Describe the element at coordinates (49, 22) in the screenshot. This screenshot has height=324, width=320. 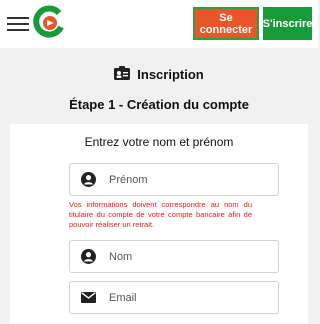
I see `brand-logo` at that location.